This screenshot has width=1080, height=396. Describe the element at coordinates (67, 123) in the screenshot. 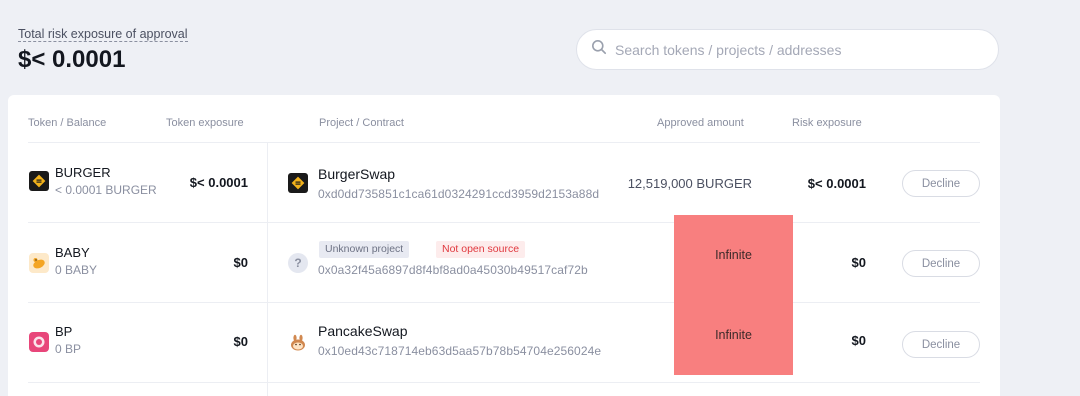

I see `col-header-token-balance: Token / Balance` at that location.